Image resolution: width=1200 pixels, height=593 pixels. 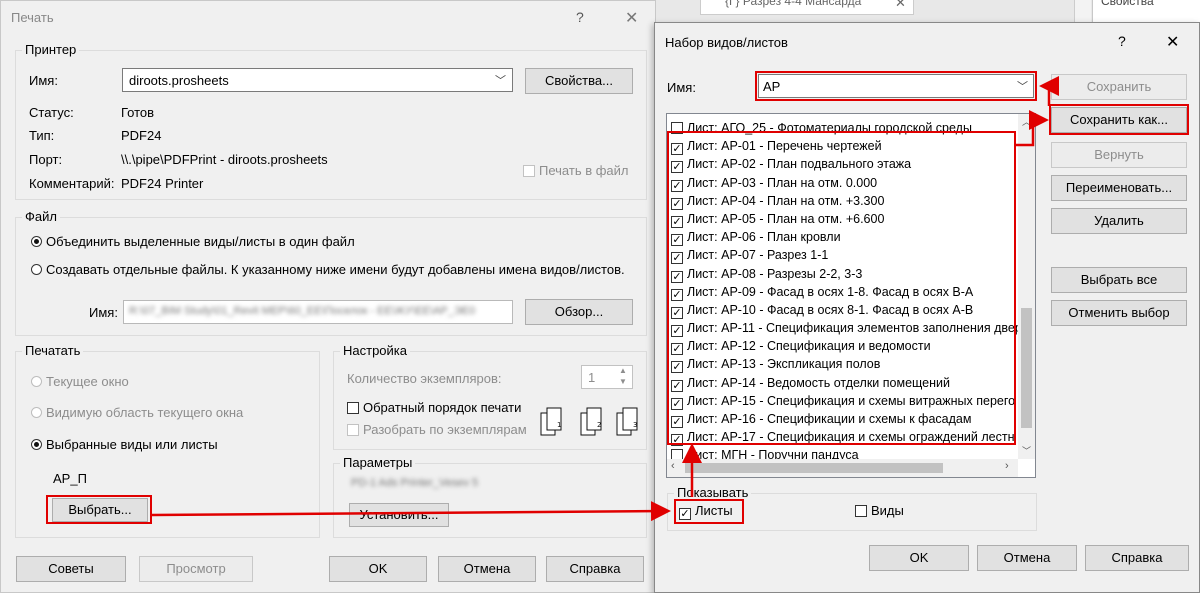 What do you see at coordinates (411, 511) in the screenshot?
I see `arrow-select-to-sheets` at bounding box center [411, 511].